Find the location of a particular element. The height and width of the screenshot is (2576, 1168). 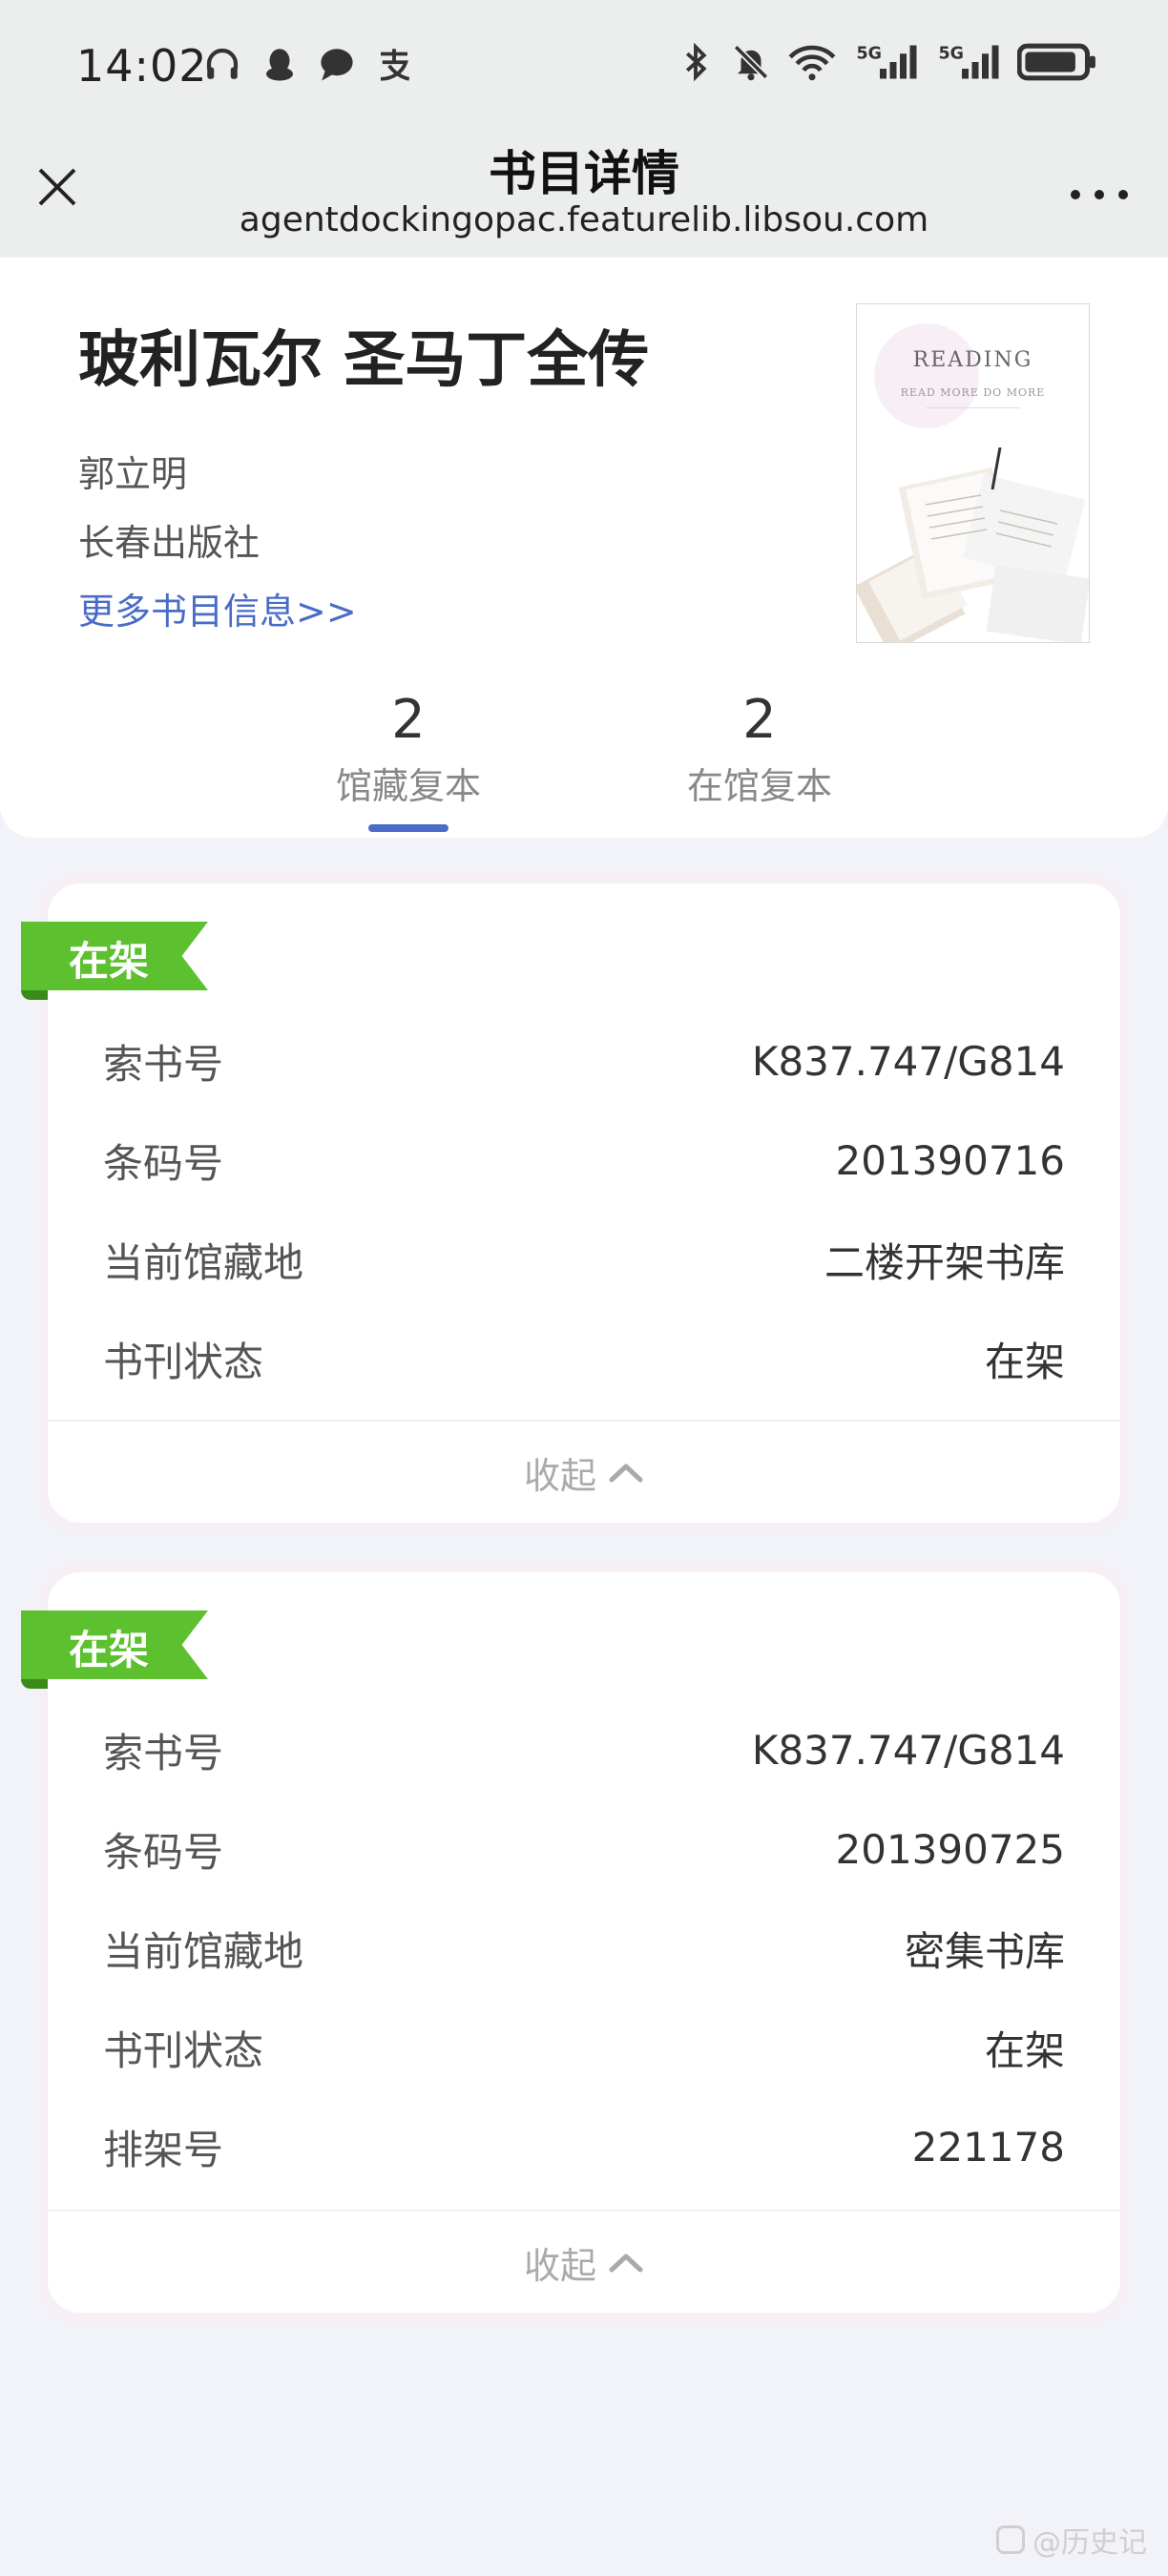

row-value: 密集书库 is located at coordinates (985, 1951).